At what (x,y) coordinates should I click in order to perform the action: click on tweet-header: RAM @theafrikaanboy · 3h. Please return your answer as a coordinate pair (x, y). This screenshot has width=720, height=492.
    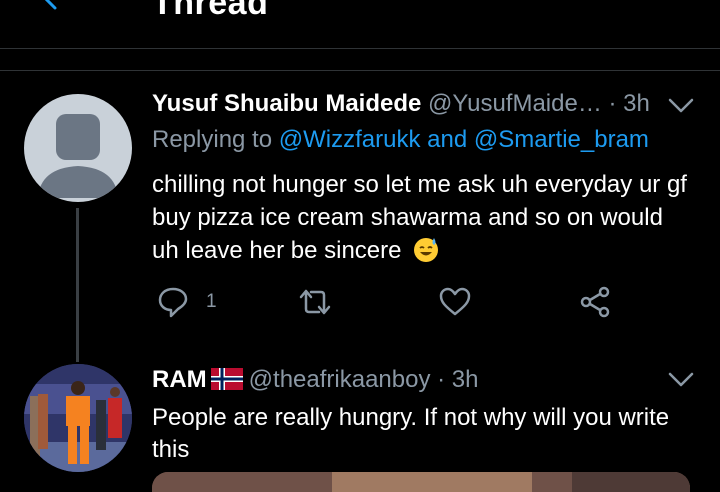
    Looking at the image, I should click on (315, 380).